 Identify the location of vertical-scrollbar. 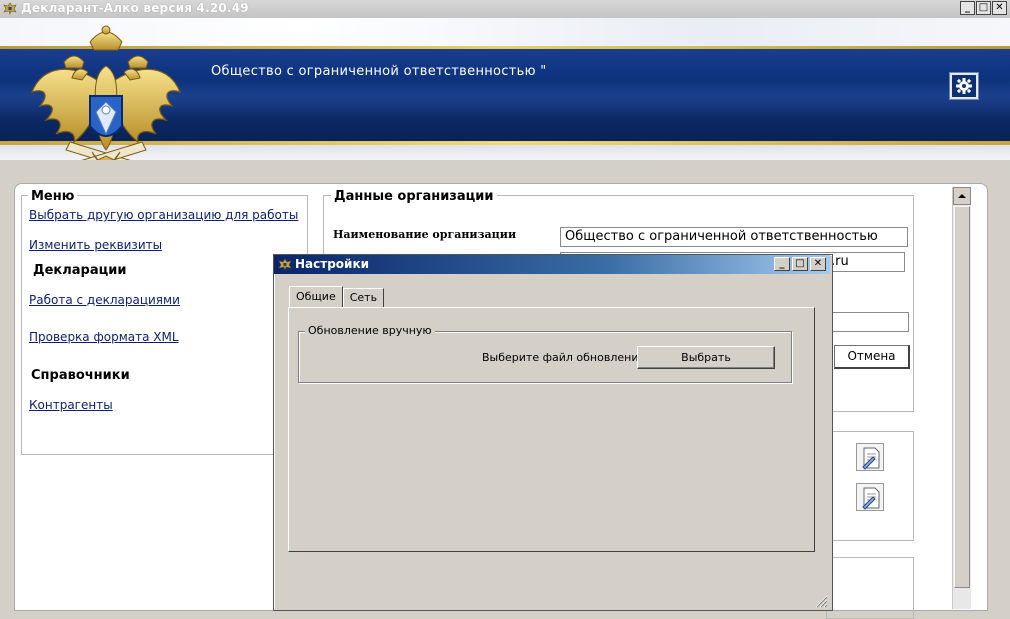
(961, 398).